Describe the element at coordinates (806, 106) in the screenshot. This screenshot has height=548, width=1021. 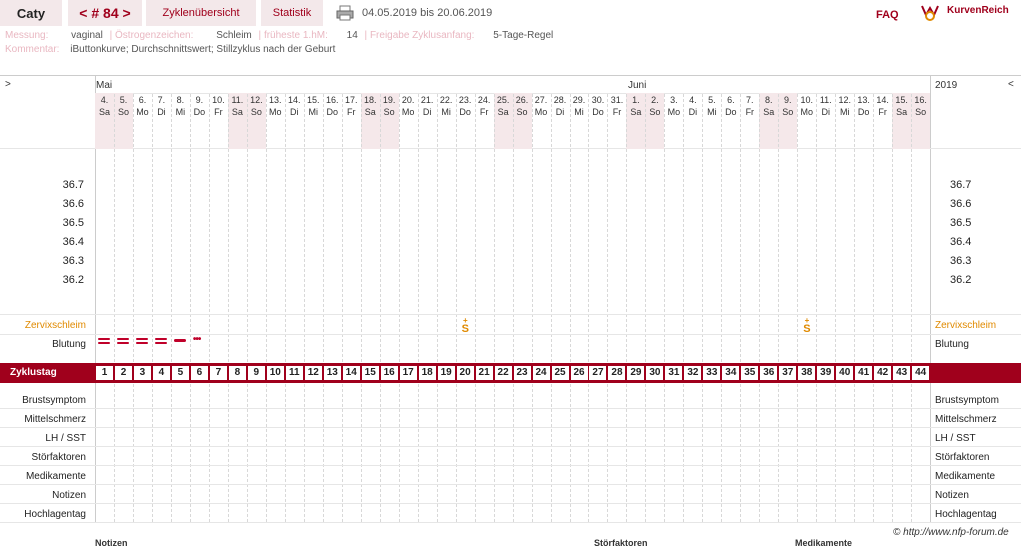
I see `day-header: 10. Mo` at that location.